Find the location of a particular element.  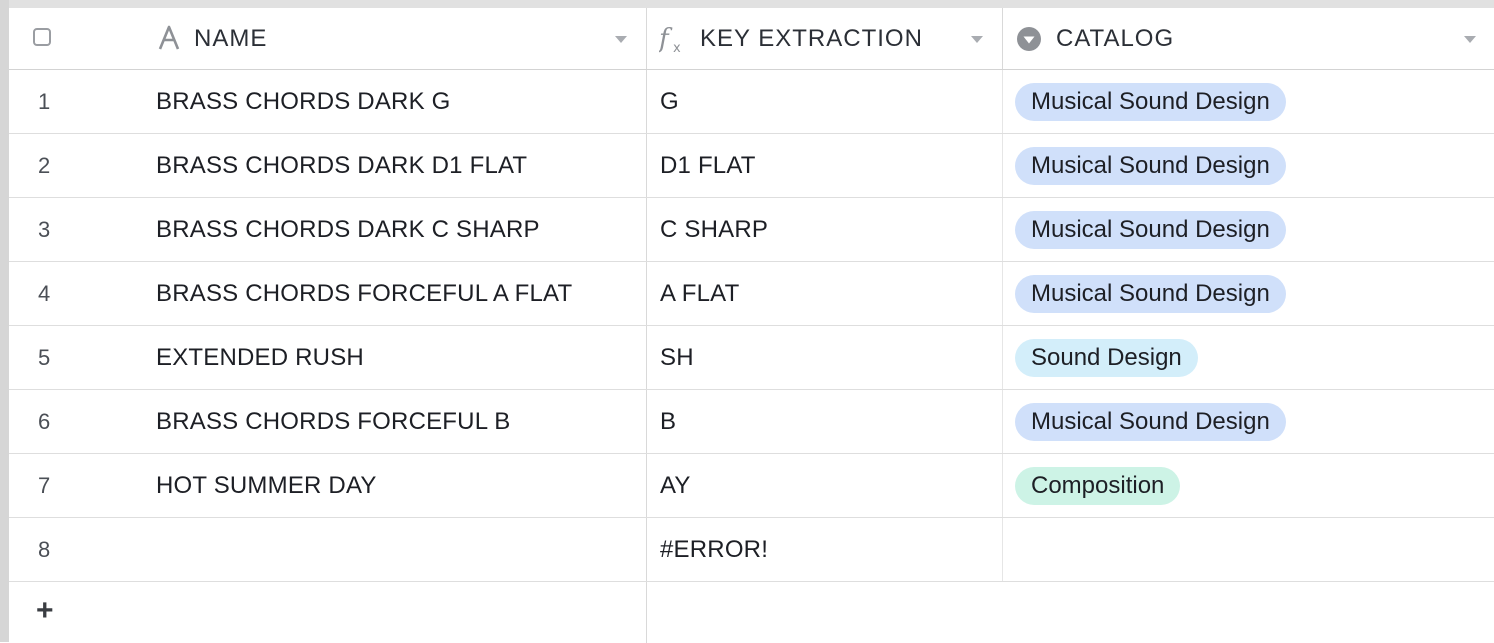

column-header-key-extraction: fx KEY EXTRACTION is located at coordinates (825, 38).